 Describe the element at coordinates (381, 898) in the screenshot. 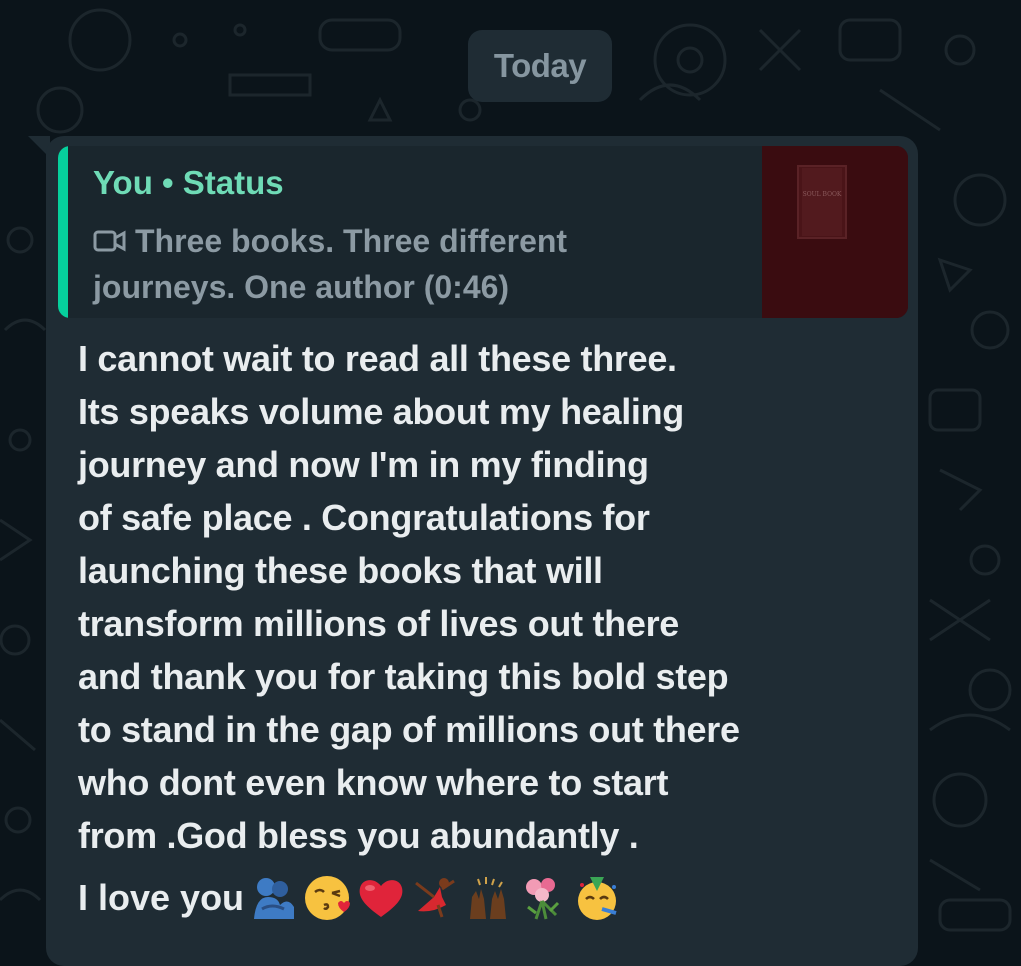

I see `red-heart-emoji` at that location.